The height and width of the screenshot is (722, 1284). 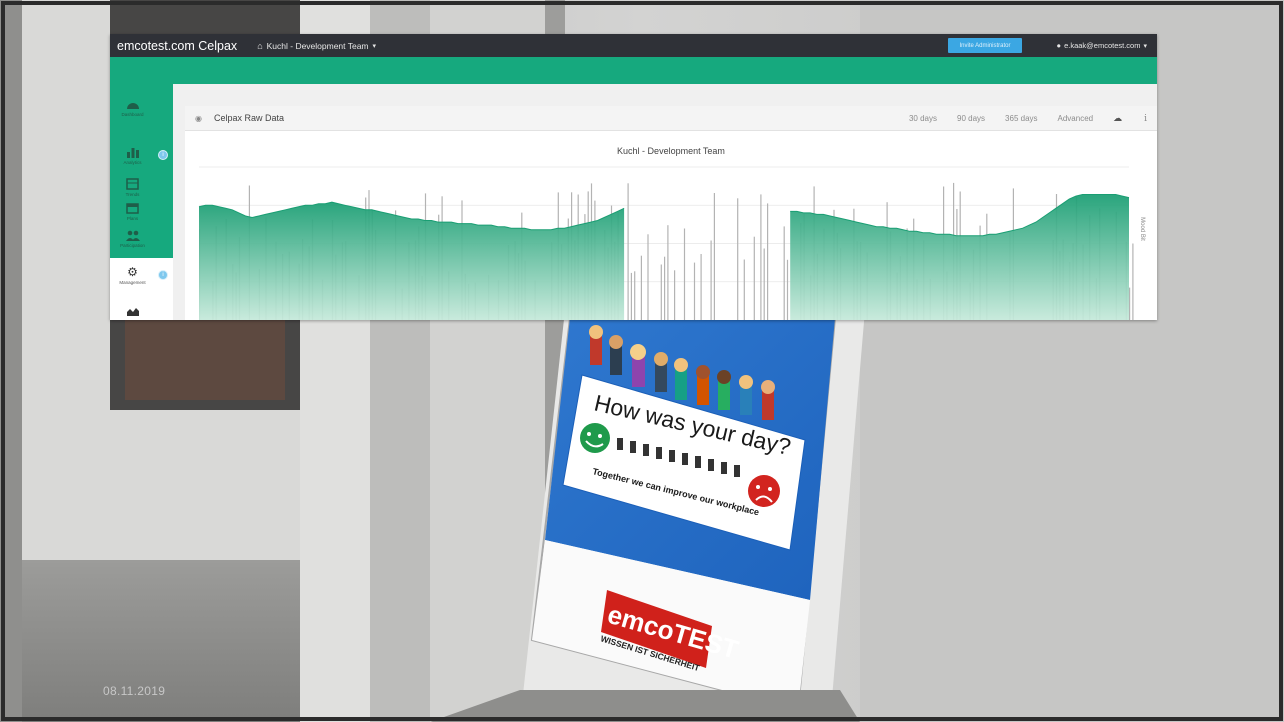 I want to click on calendar-icon, so click(x=132, y=208).